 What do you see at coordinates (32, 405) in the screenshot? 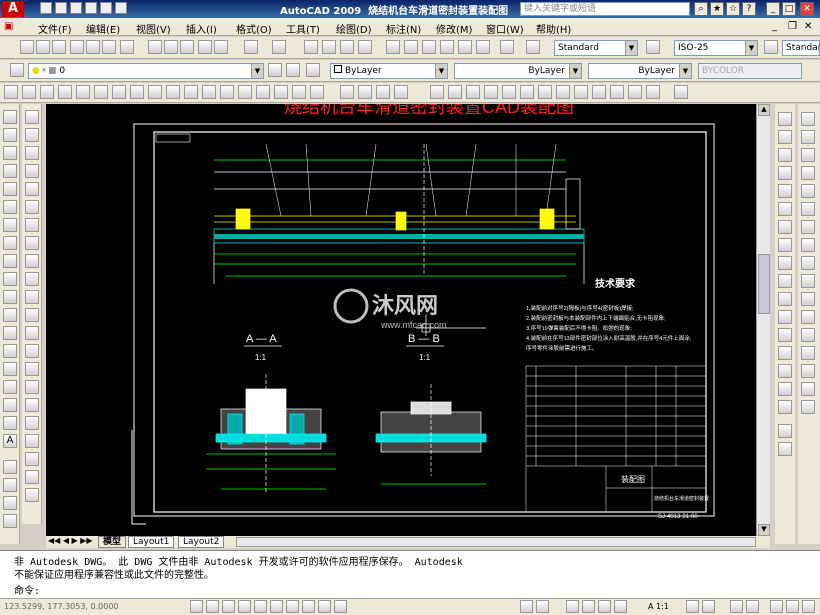
I see `center-mark-icon` at bounding box center [32, 405].